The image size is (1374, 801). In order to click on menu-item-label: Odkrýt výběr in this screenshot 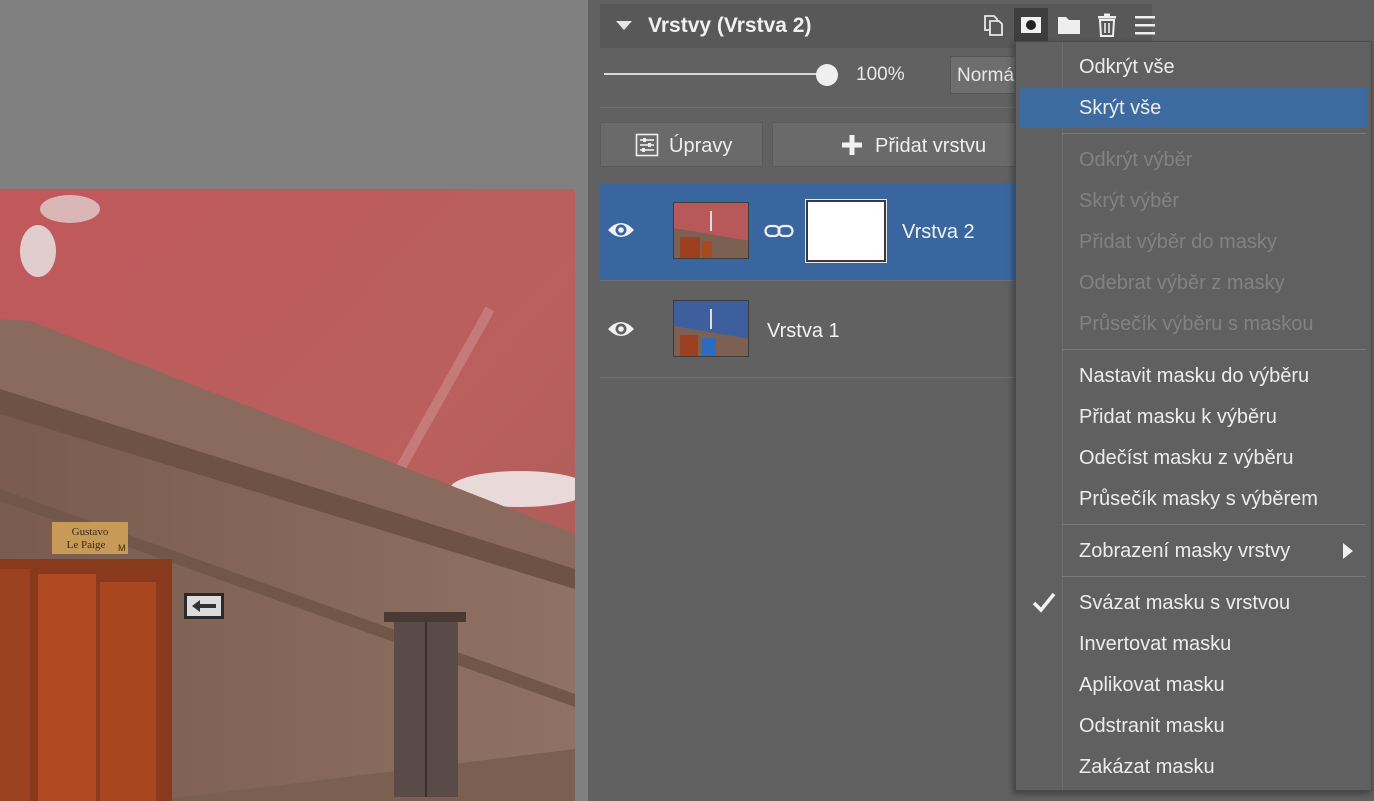, I will do `click(1136, 160)`.